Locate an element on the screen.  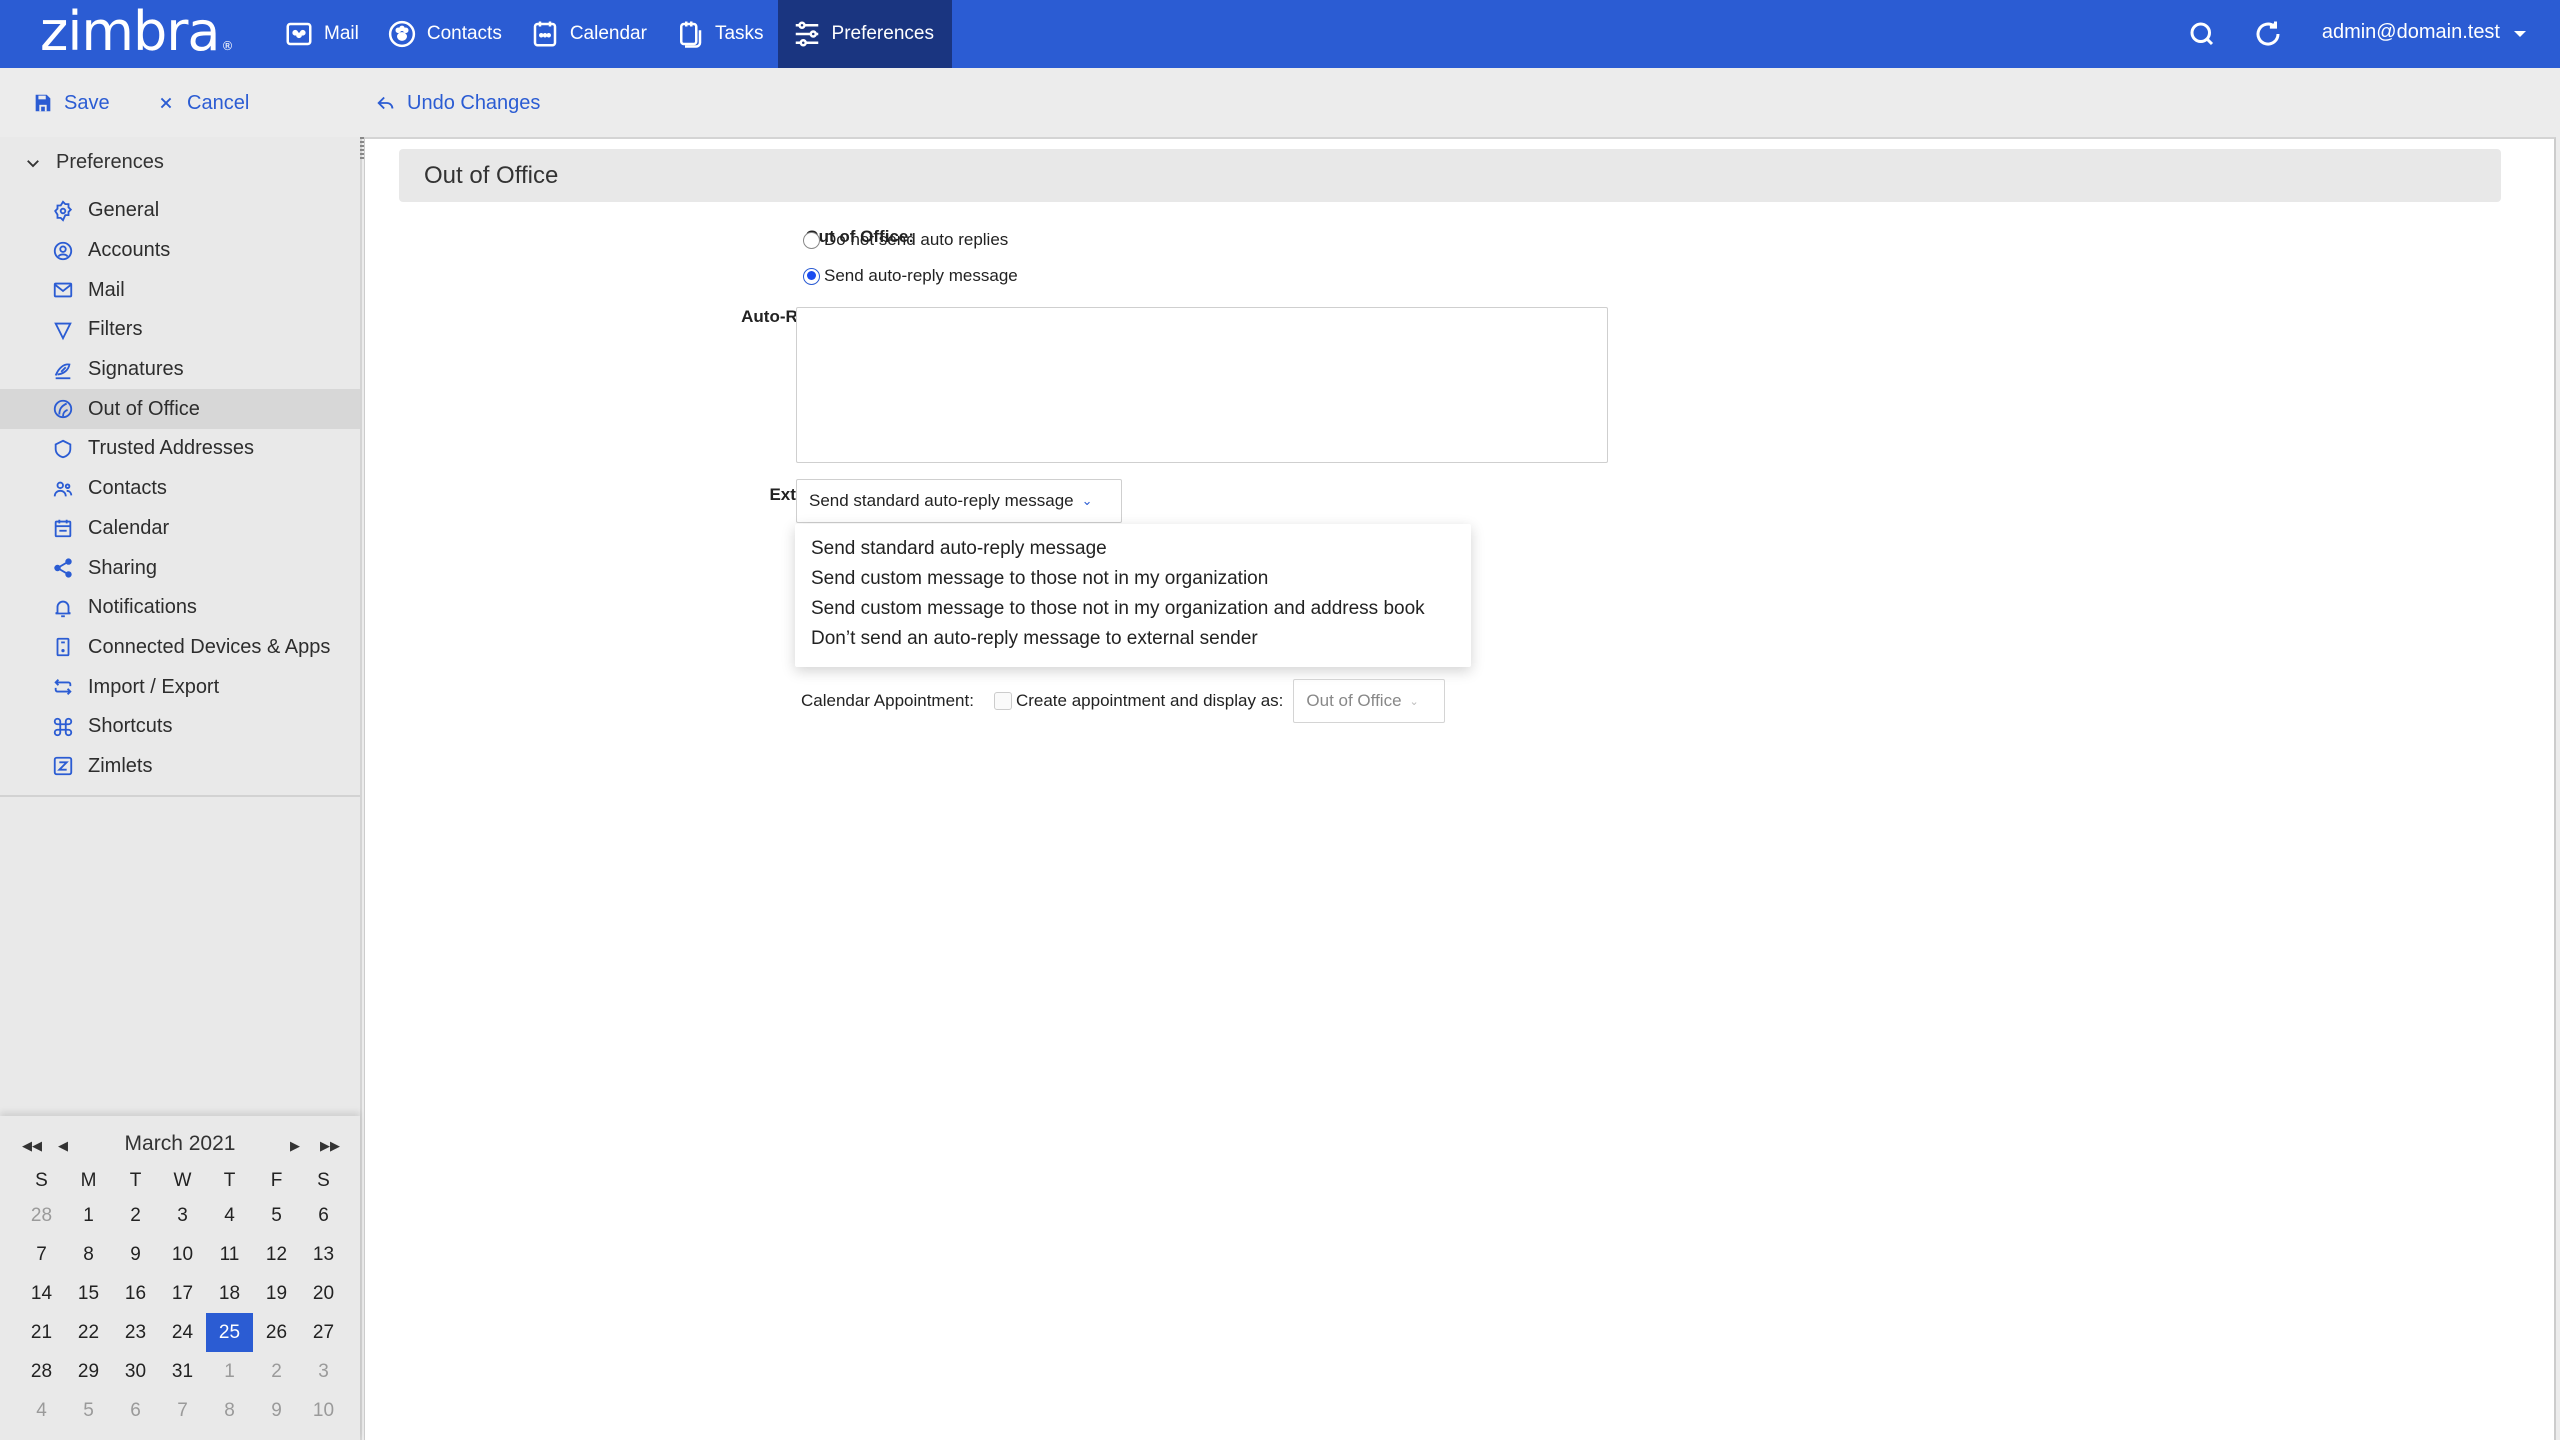
bell-icon is located at coordinates (70, 608).